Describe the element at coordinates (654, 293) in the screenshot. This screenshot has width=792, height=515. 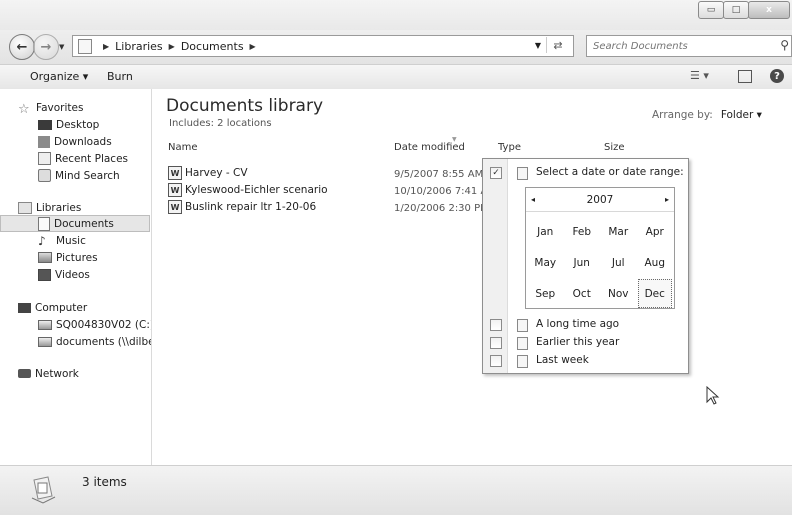
I see `month-dec: Dec` at that location.